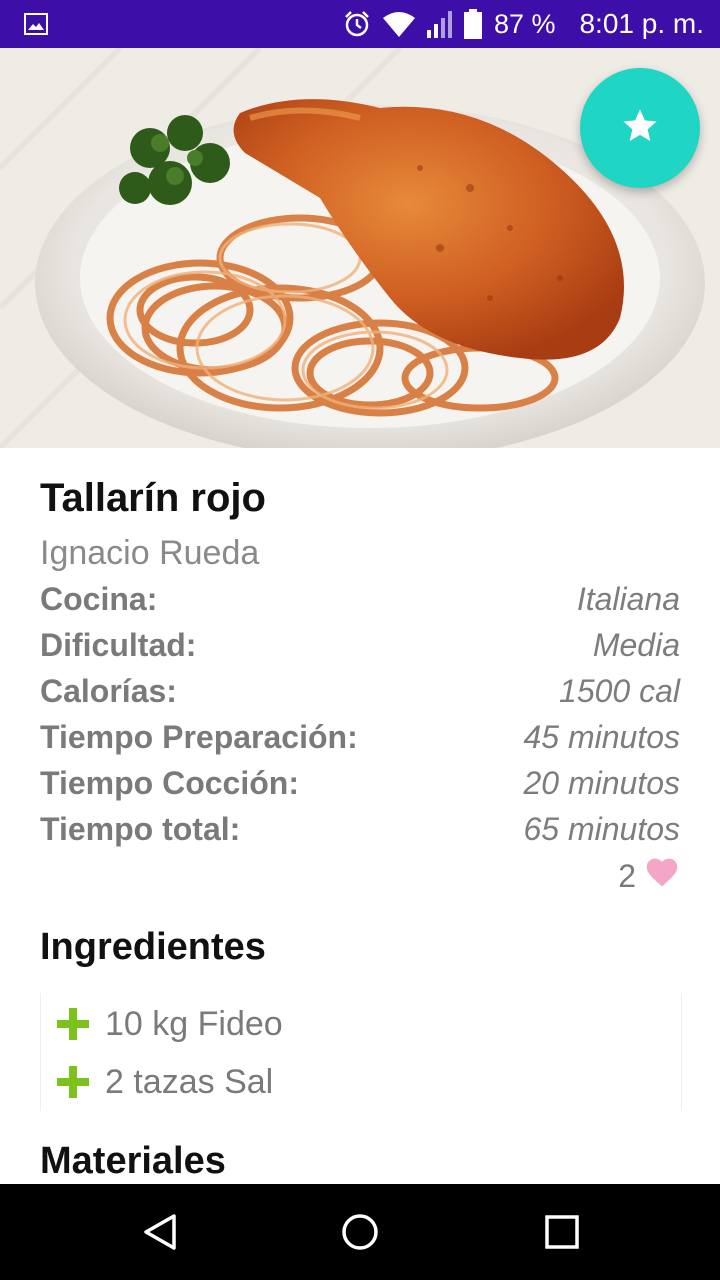  What do you see at coordinates (360, 601) in the screenshot?
I see `detail-row-cocina: Cocina: Italiana` at bounding box center [360, 601].